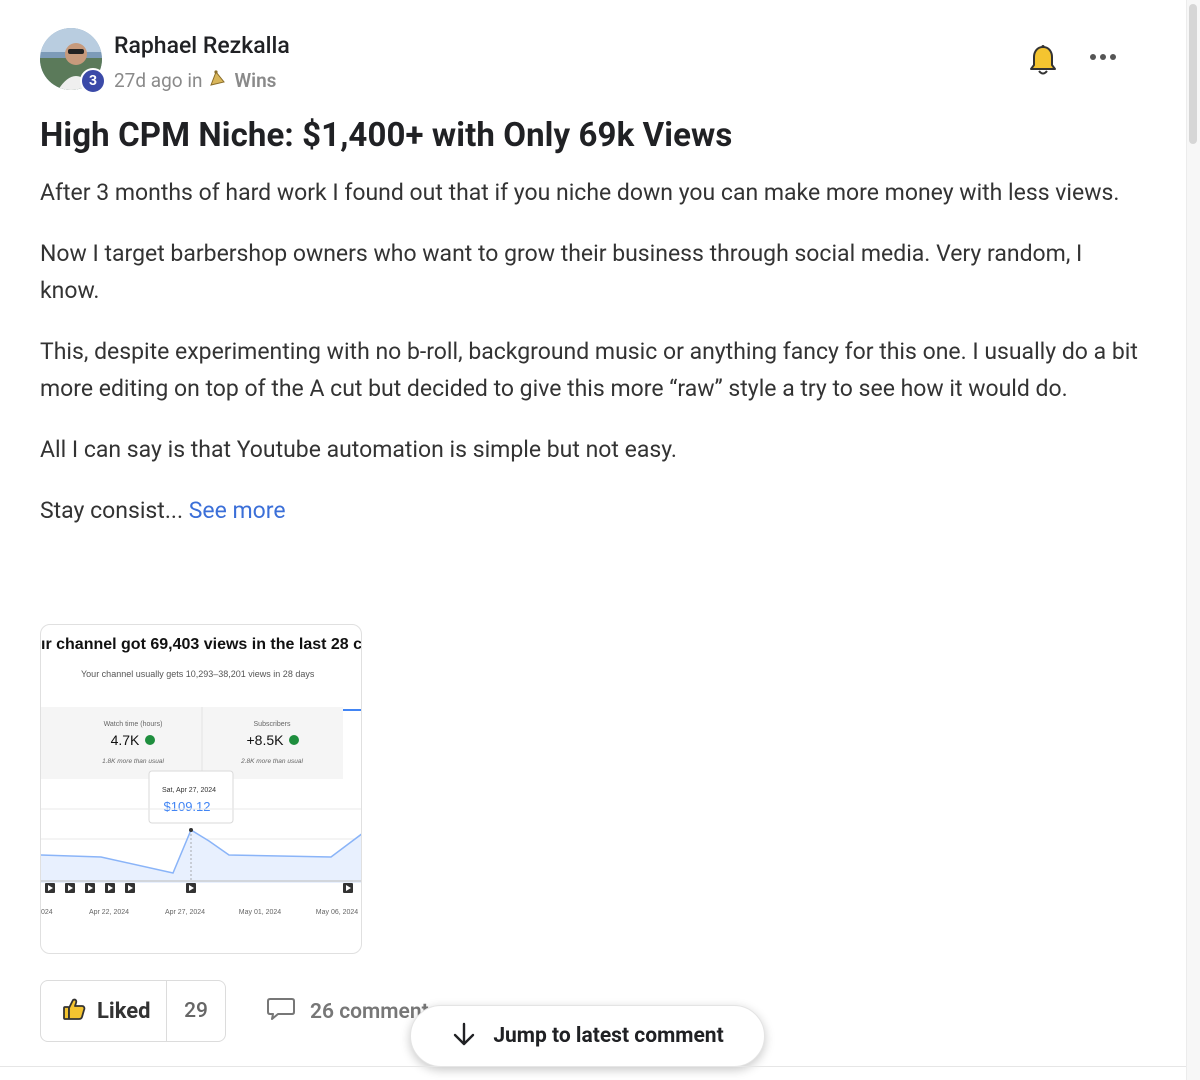  What do you see at coordinates (93, 81) in the screenshot?
I see `level-badge: 3` at bounding box center [93, 81].